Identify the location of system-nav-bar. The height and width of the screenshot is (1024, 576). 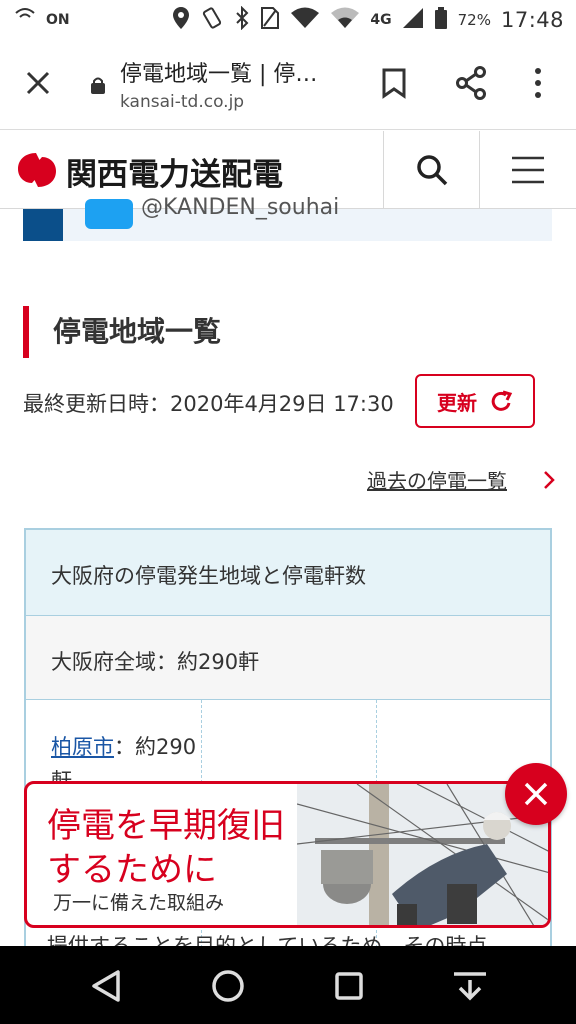
(288, 985).